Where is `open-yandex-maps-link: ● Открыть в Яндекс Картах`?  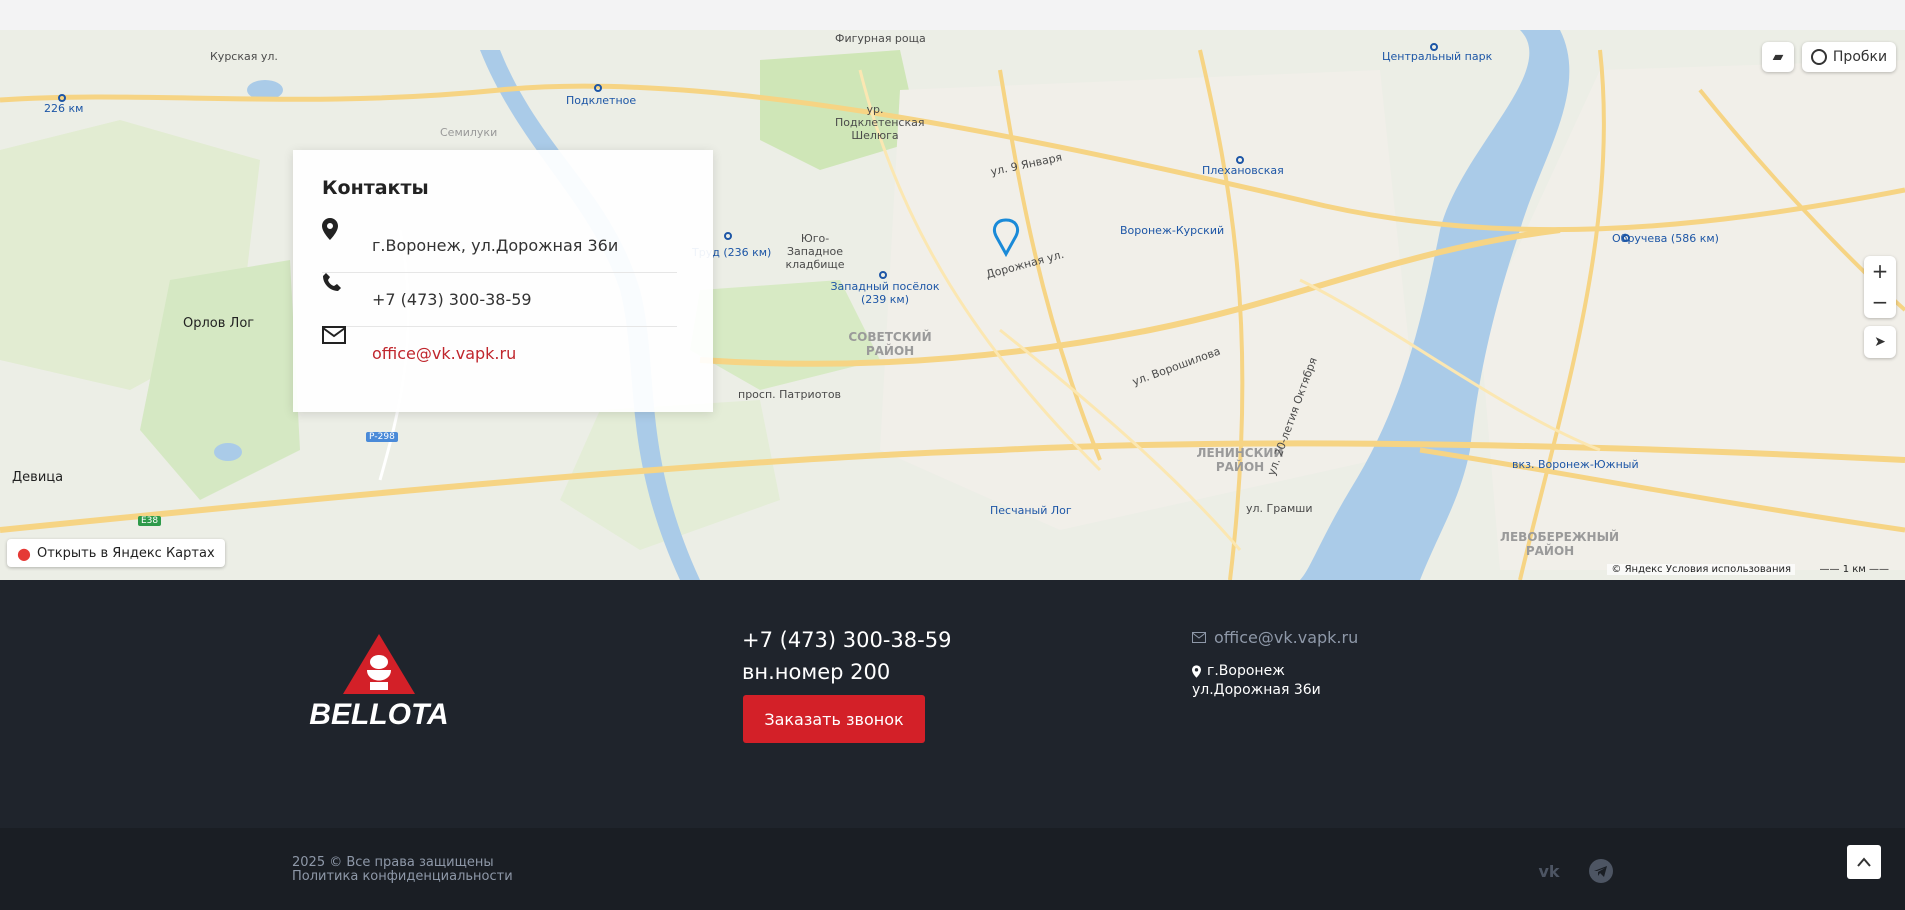
open-yandex-maps-link: ● Открыть в Яндекс Картах is located at coordinates (116, 553).